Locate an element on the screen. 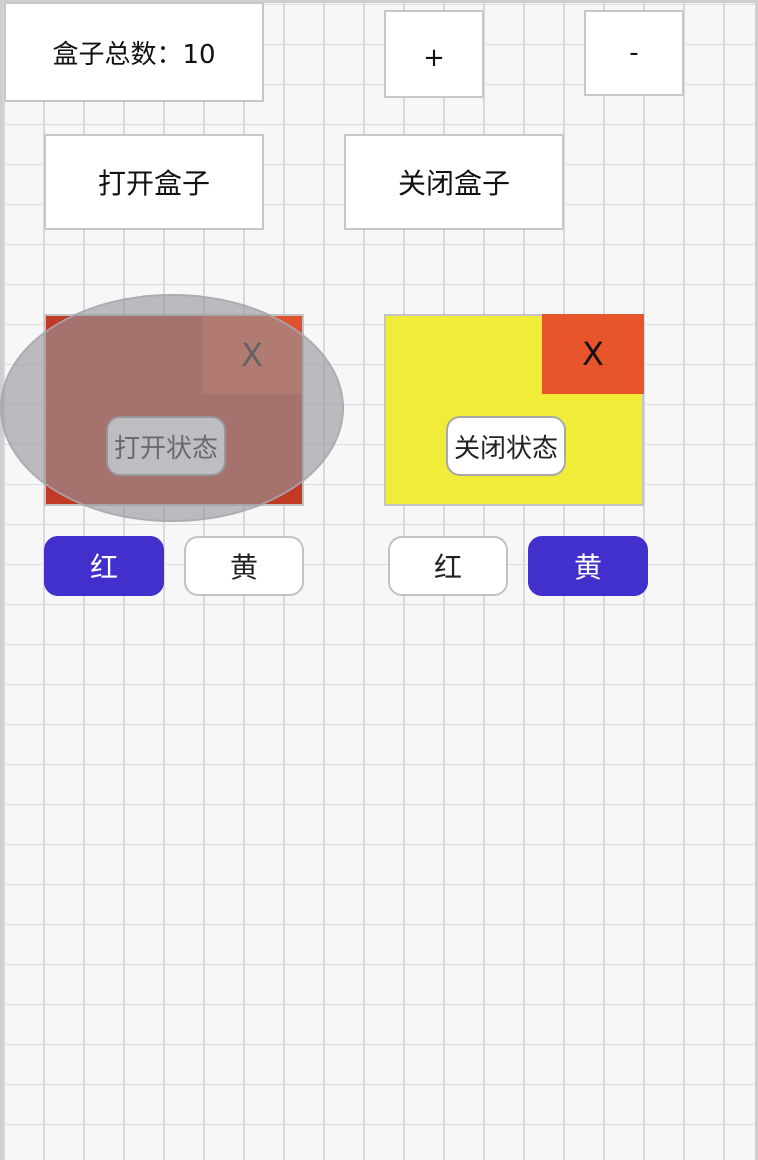  open-boxes-button: 打开盒子 is located at coordinates (154, 182).